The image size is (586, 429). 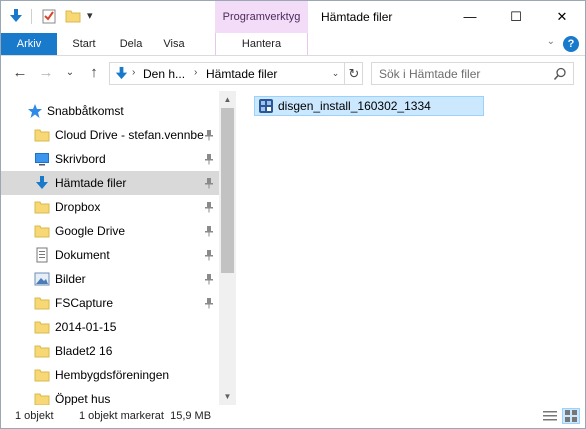 What do you see at coordinates (227, 396) in the screenshot?
I see `scroll-down-icon: ▼` at bounding box center [227, 396].